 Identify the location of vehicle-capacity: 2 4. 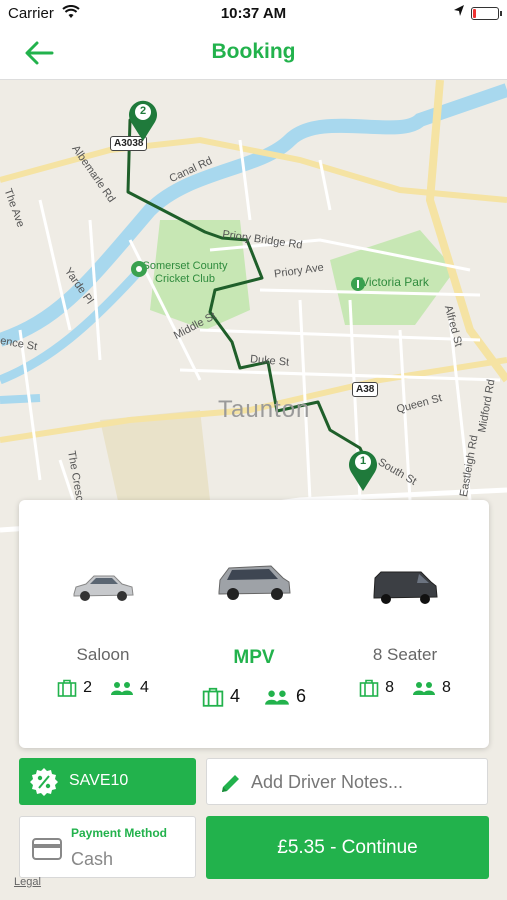
(103, 688).